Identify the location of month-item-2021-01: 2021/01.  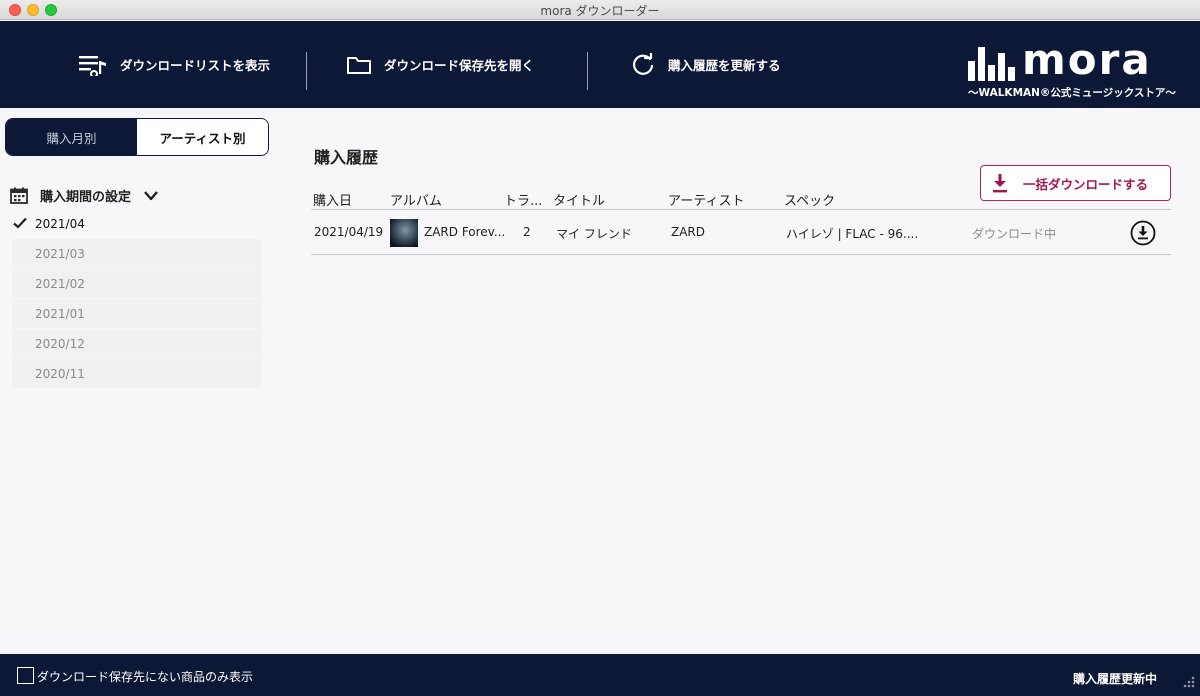
(136, 313).